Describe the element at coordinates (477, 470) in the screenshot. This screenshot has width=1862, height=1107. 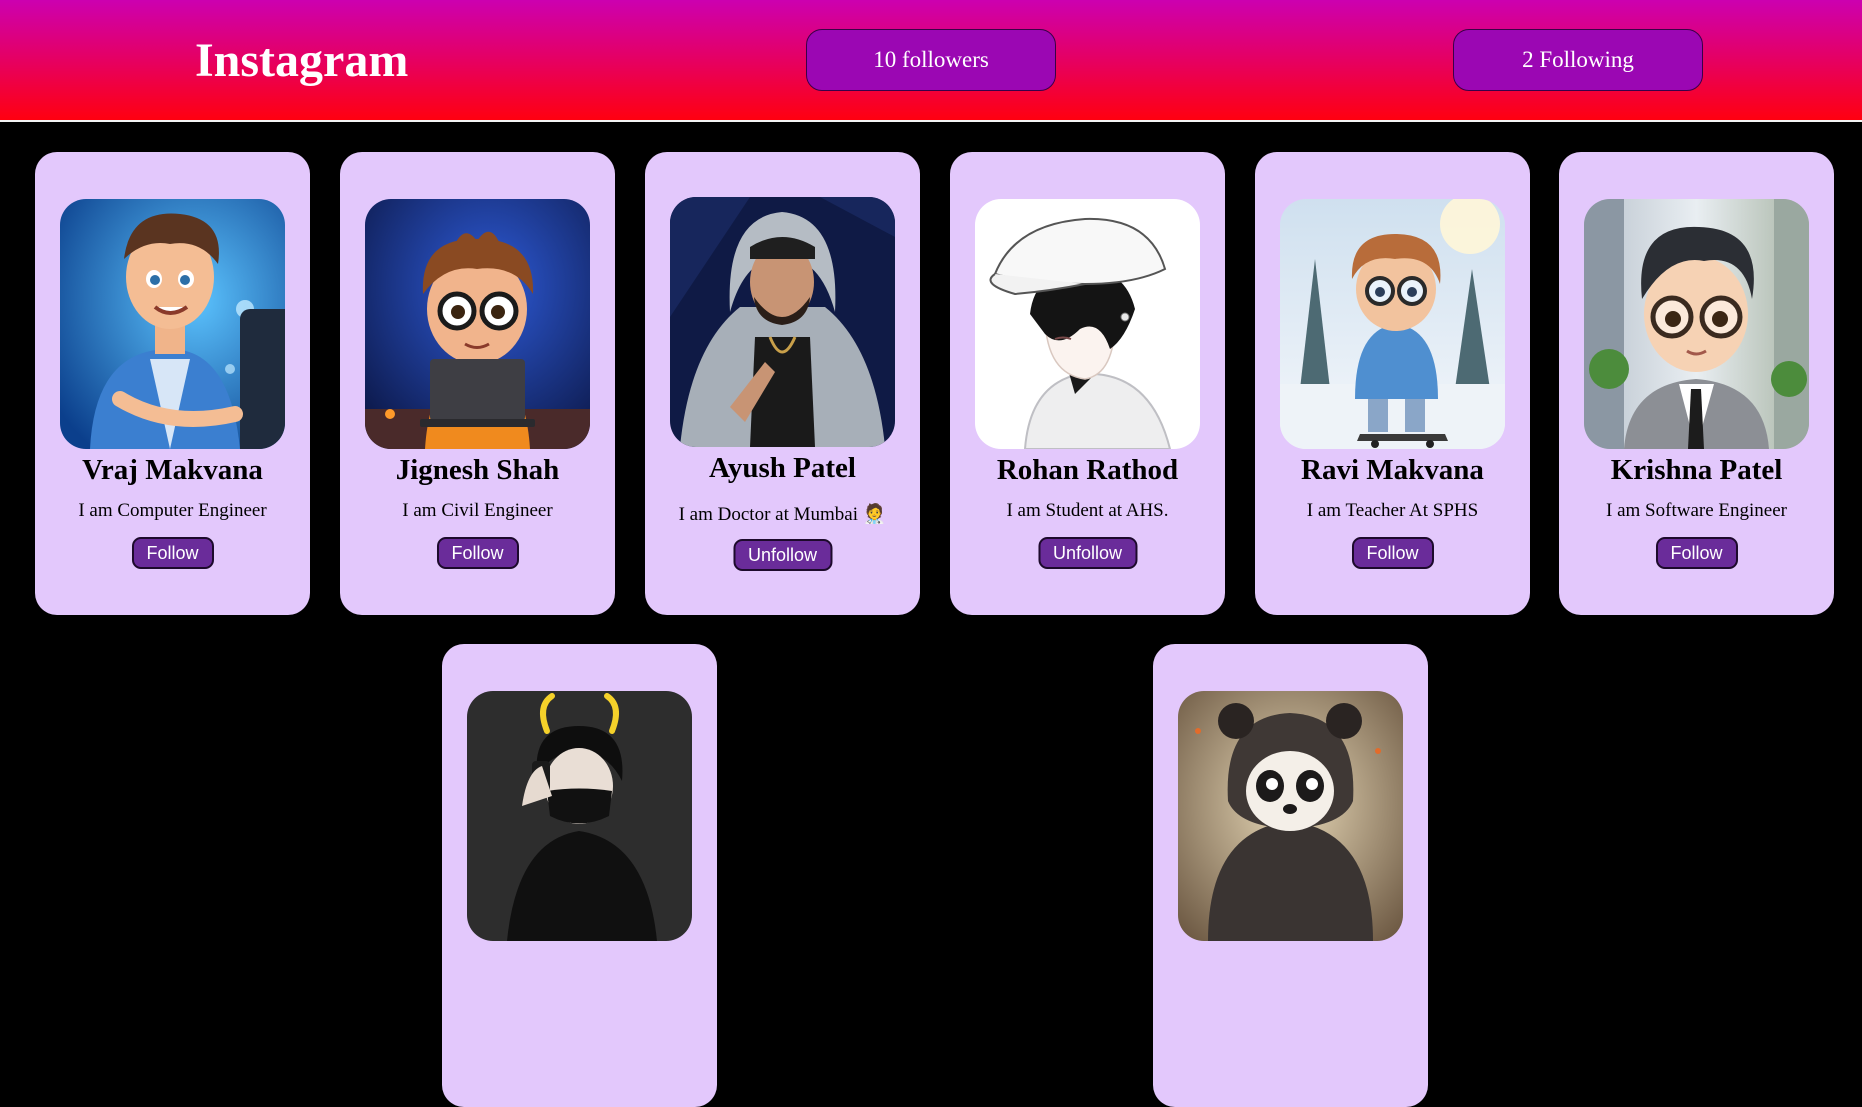
I see `profile-name: Jignesh Shah` at that location.